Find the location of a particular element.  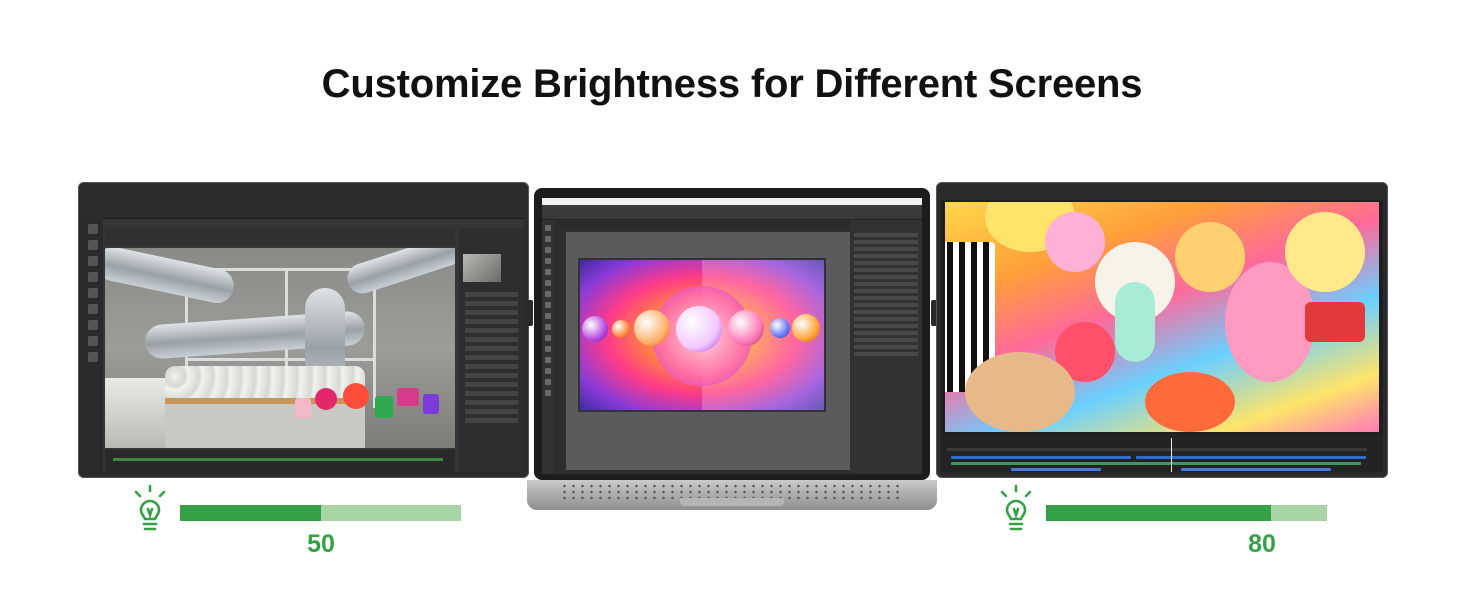

right-brightness-fill is located at coordinates (1158, 513).